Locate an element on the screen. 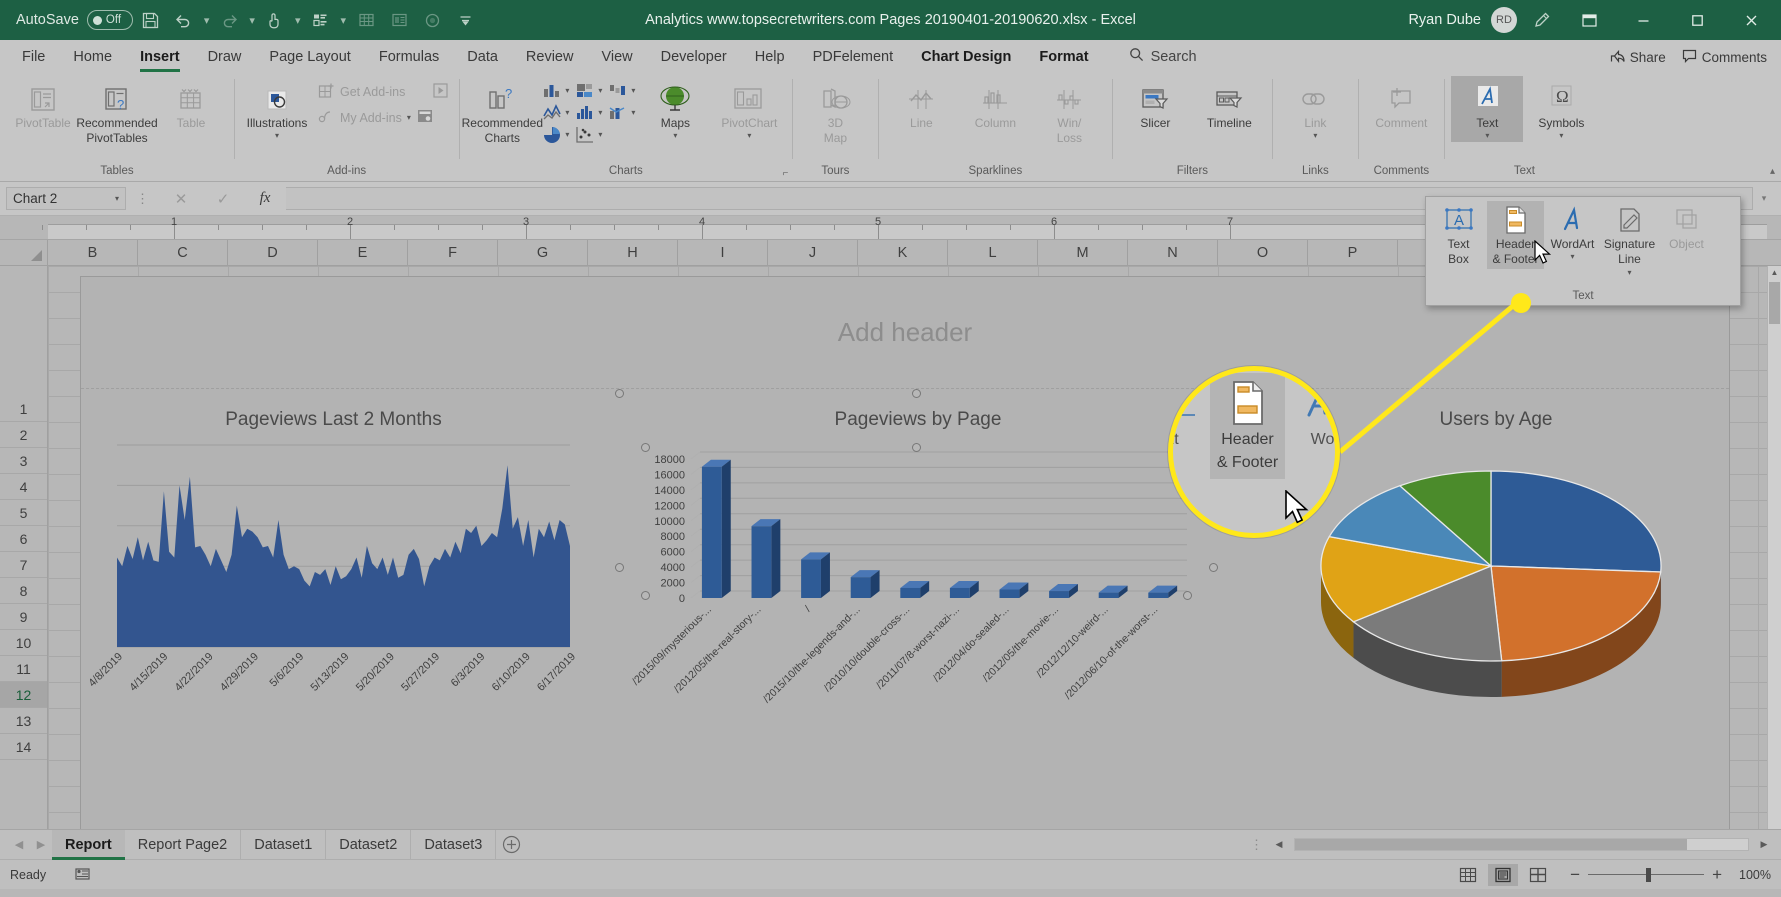 This screenshot has height=897, width=1781. collapse-ribbon-icon: ▴ is located at coordinates (1772, 171).